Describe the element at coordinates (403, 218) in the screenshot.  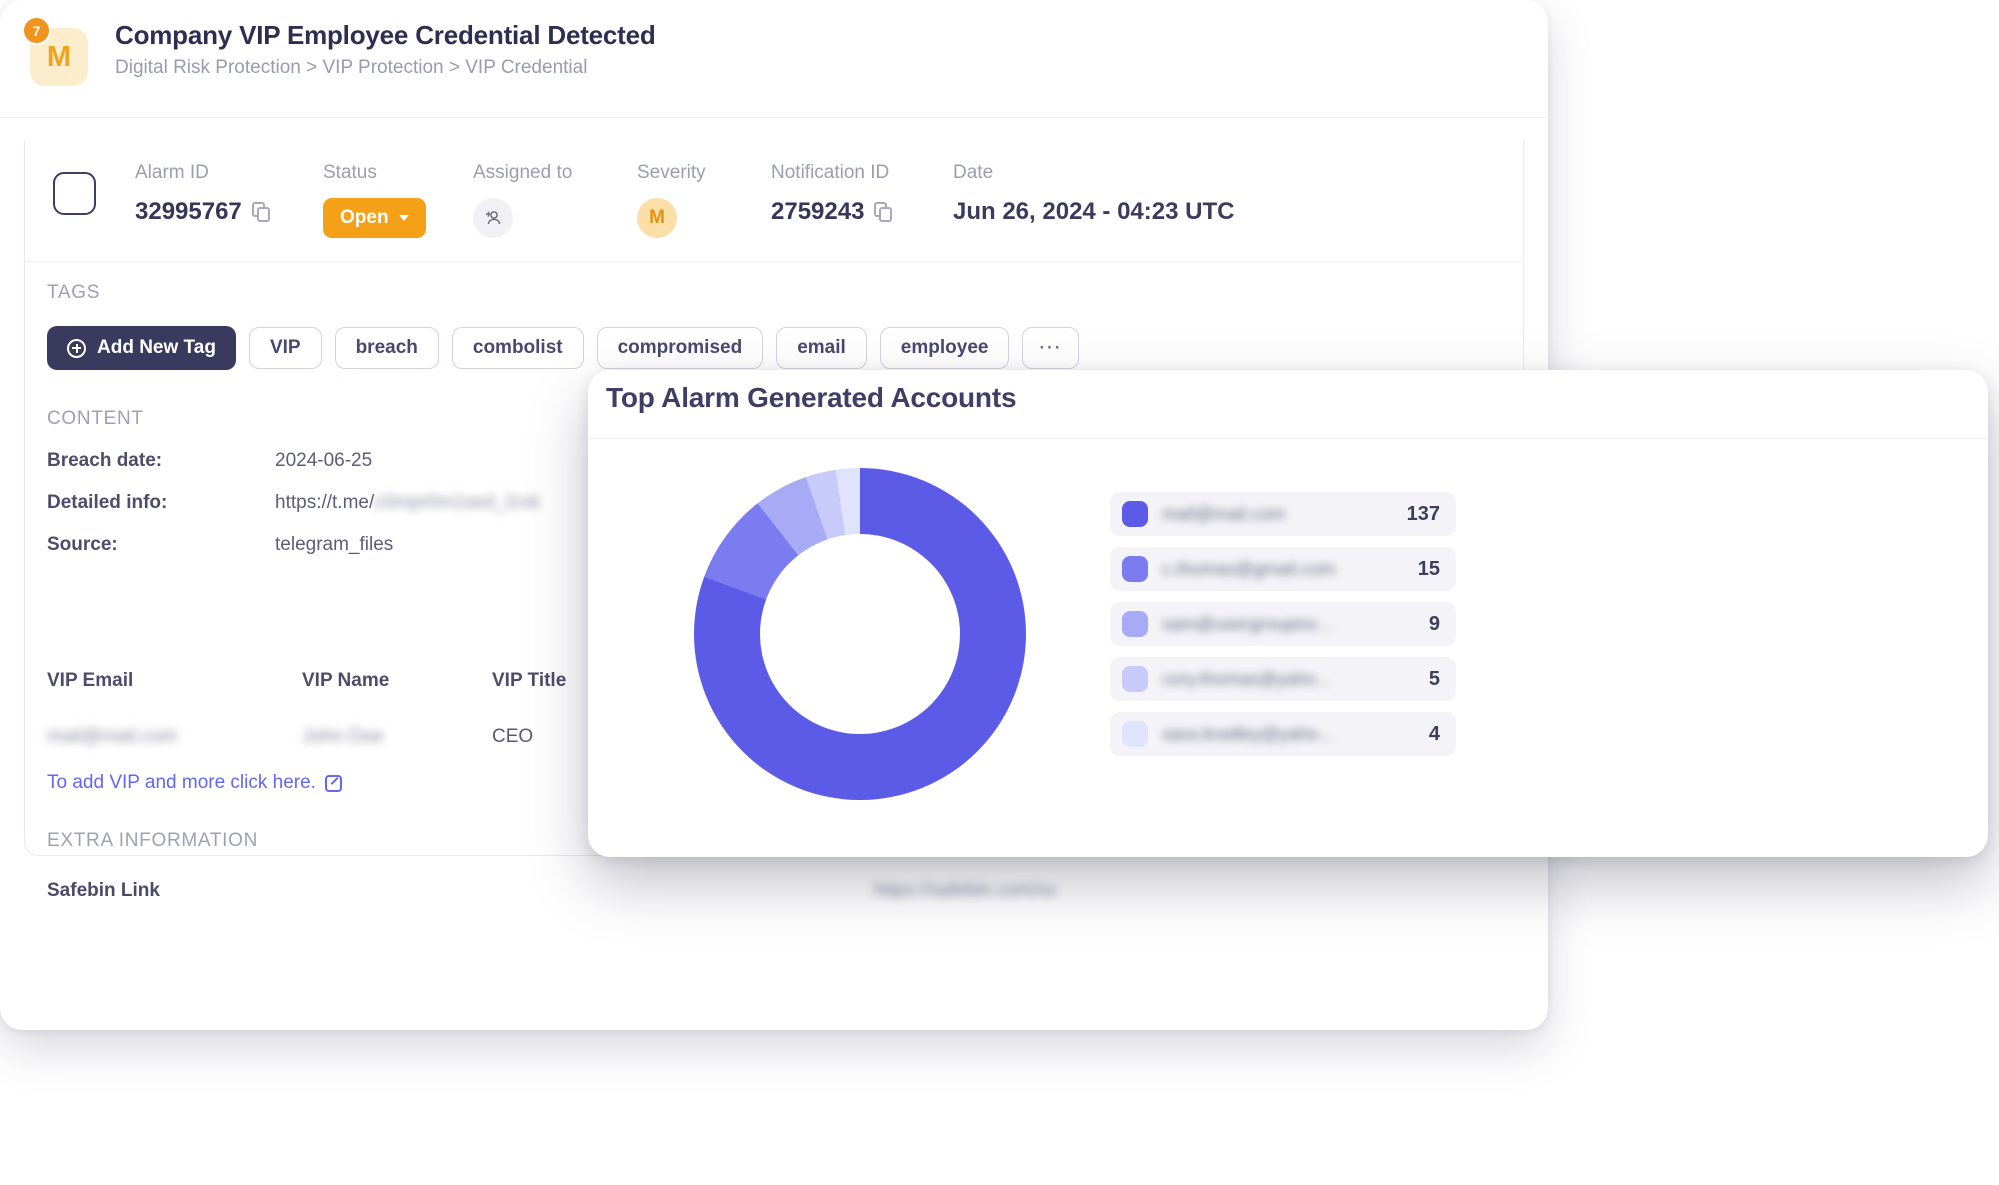
I see `chevron-down-icon` at that location.